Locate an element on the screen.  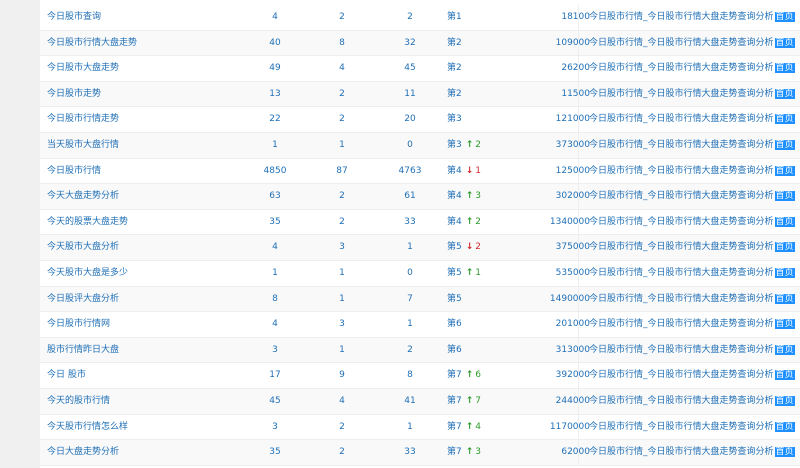
keyword-link: 今天股市行情怎么样 is located at coordinates (137, 428).